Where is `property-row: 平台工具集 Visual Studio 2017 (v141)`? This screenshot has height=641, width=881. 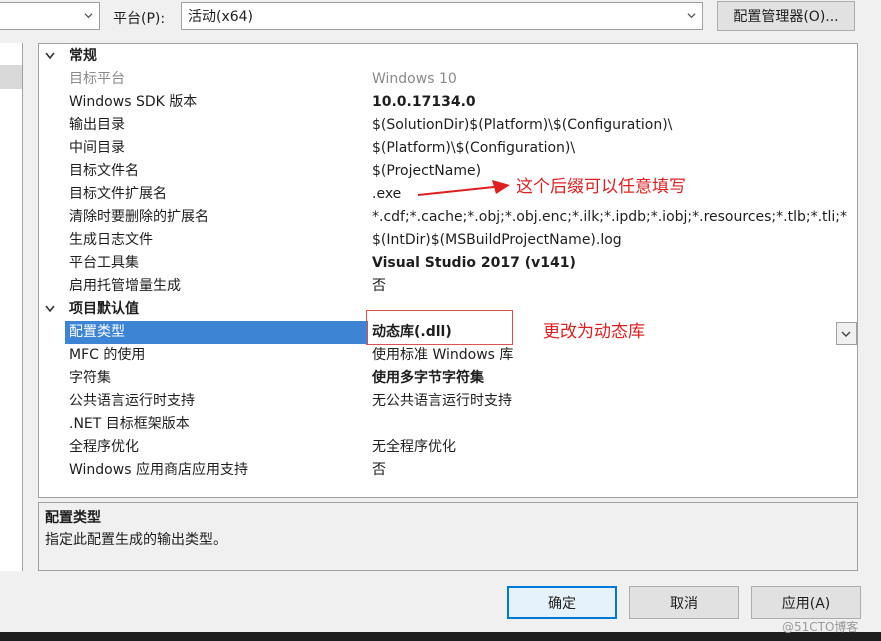 property-row: 平台工具集 Visual Studio 2017 (v141) is located at coordinates (448, 263).